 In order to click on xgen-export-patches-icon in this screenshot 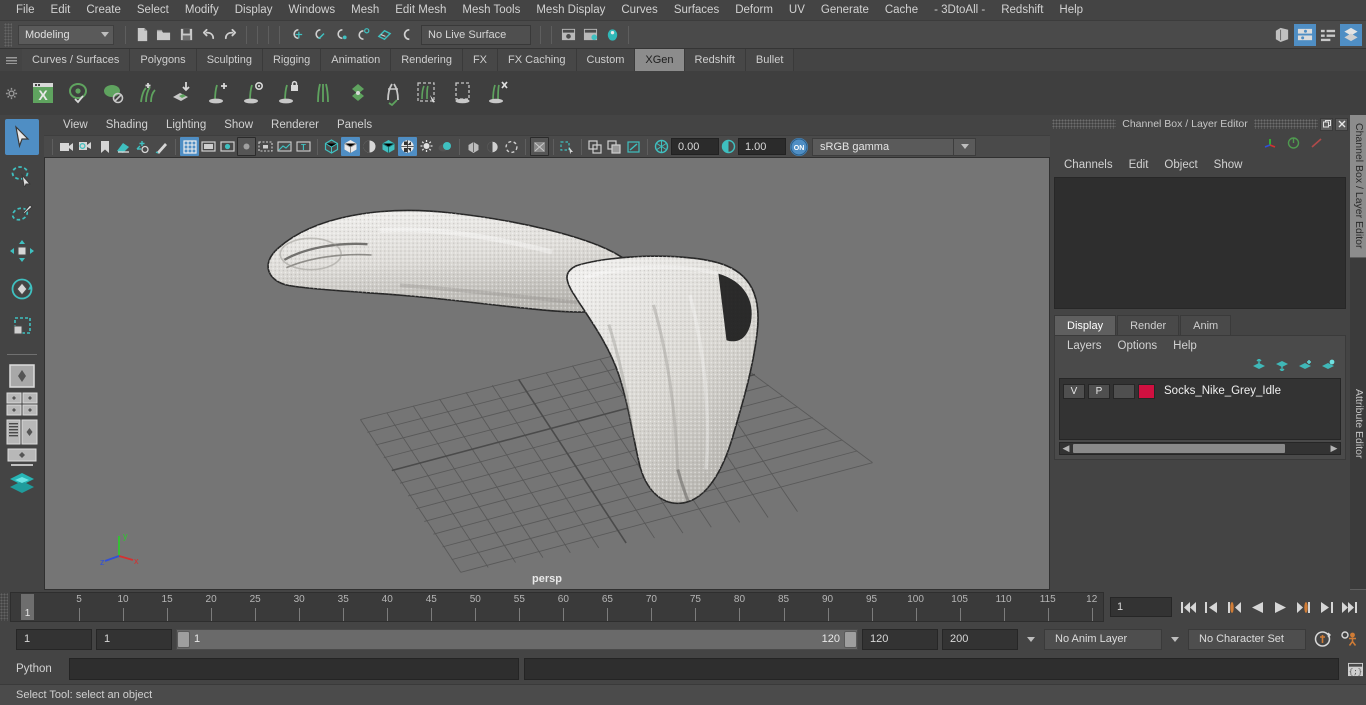, I will do `click(182, 93)`.